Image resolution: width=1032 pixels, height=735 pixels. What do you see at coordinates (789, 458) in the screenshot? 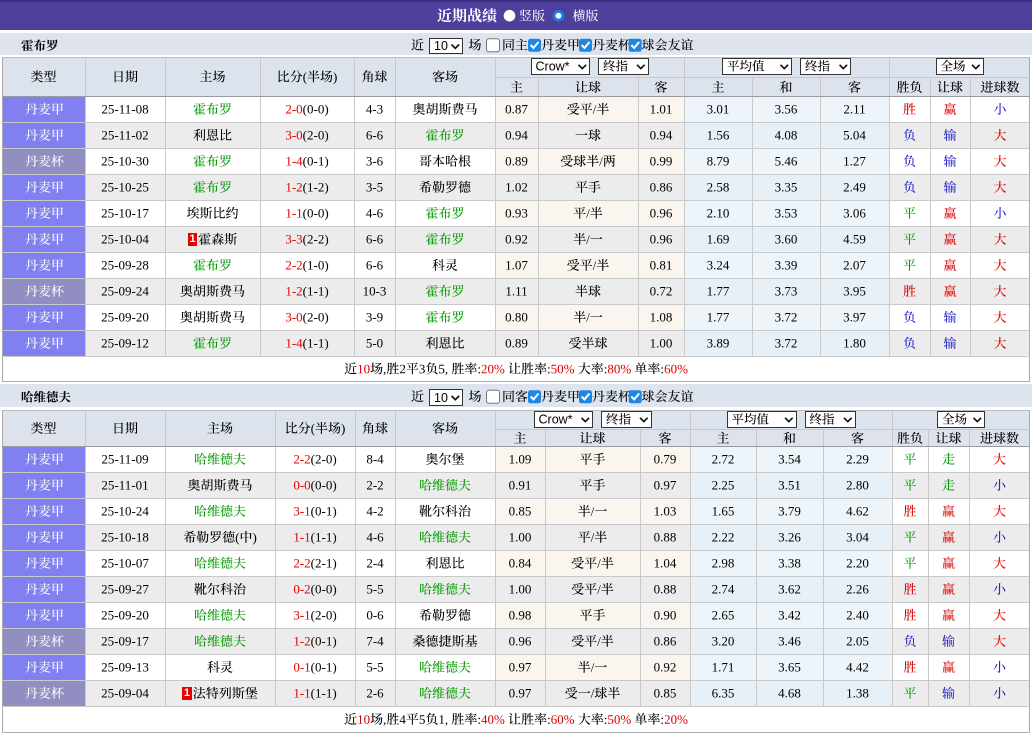
I see `svg-text: 3.54` at bounding box center [789, 458].